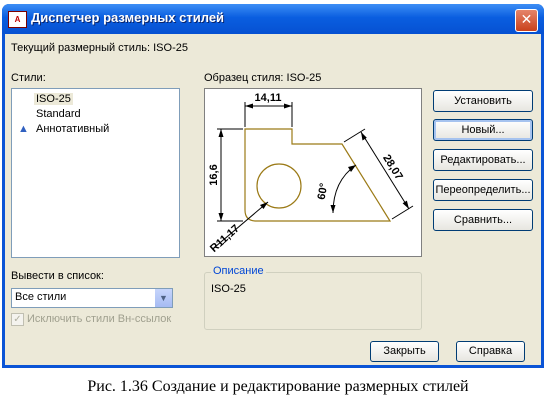  I want to click on style-item-iso25: ISO-25, so click(53, 99).